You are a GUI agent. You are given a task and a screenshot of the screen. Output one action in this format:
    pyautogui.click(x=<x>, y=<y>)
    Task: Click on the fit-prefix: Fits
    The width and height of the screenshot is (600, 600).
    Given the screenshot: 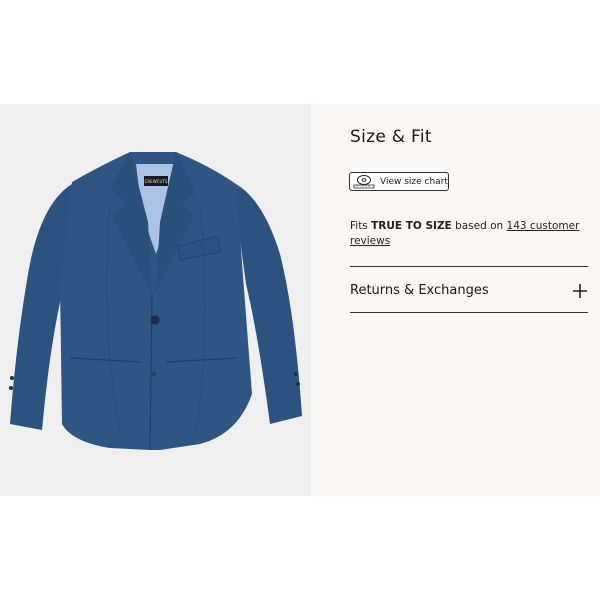 What is the action you would take?
    pyautogui.click(x=359, y=226)
    